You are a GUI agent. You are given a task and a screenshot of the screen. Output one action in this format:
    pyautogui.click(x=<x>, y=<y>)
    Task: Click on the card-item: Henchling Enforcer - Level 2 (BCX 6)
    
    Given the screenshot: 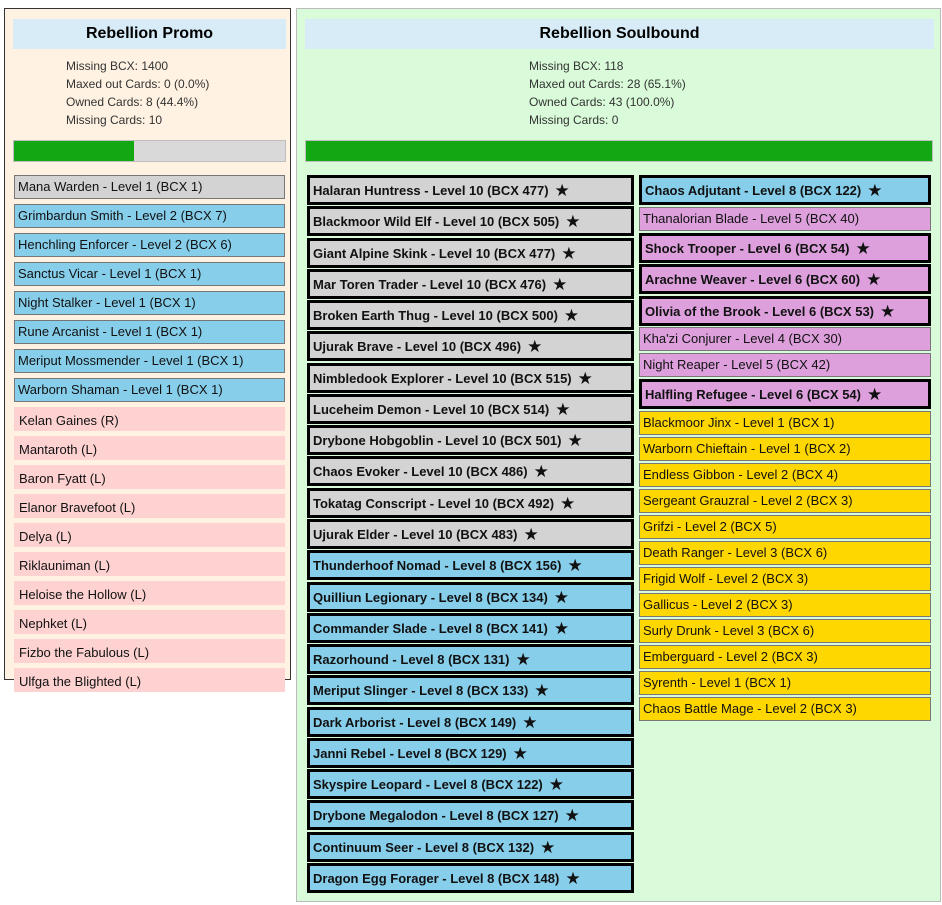 What is the action you would take?
    pyautogui.click(x=149, y=245)
    